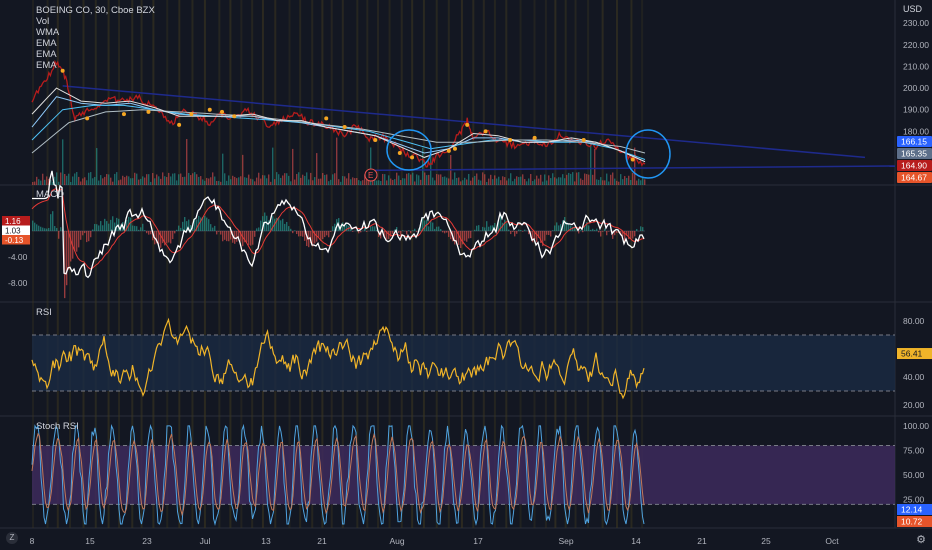  What do you see at coordinates (912, 9) in the screenshot?
I see `currency-label: USD` at bounding box center [912, 9].